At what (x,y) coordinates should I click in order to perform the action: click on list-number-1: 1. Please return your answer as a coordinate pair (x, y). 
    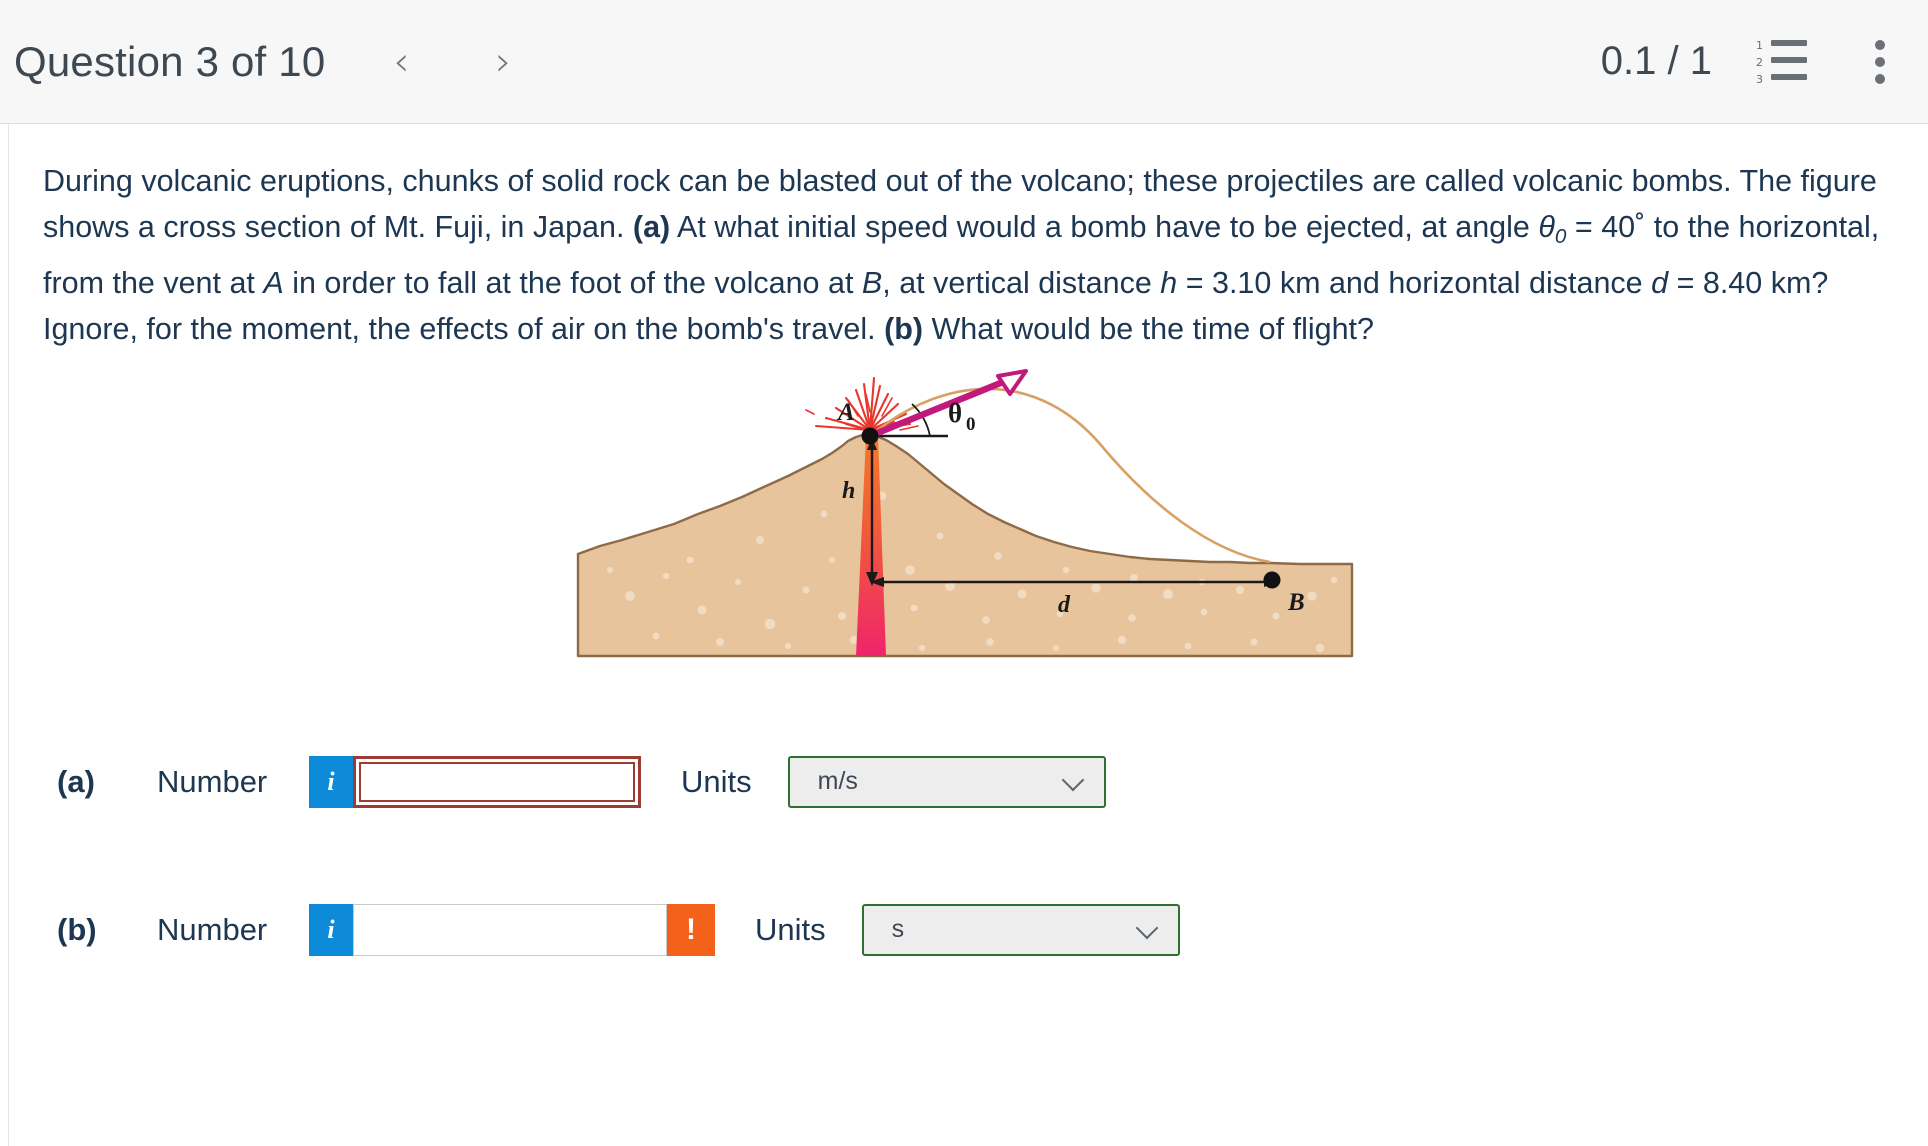
    Looking at the image, I should click on (1759, 45).